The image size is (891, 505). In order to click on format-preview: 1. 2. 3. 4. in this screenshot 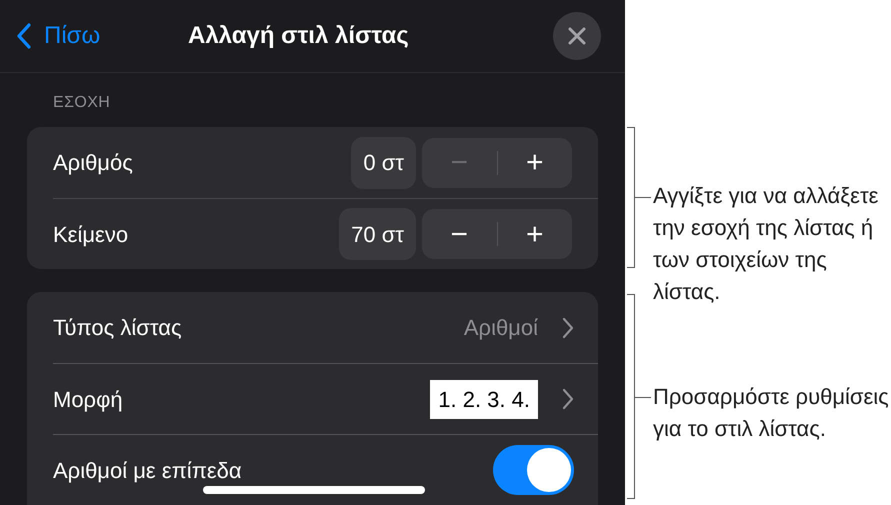, I will do `click(484, 399)`.